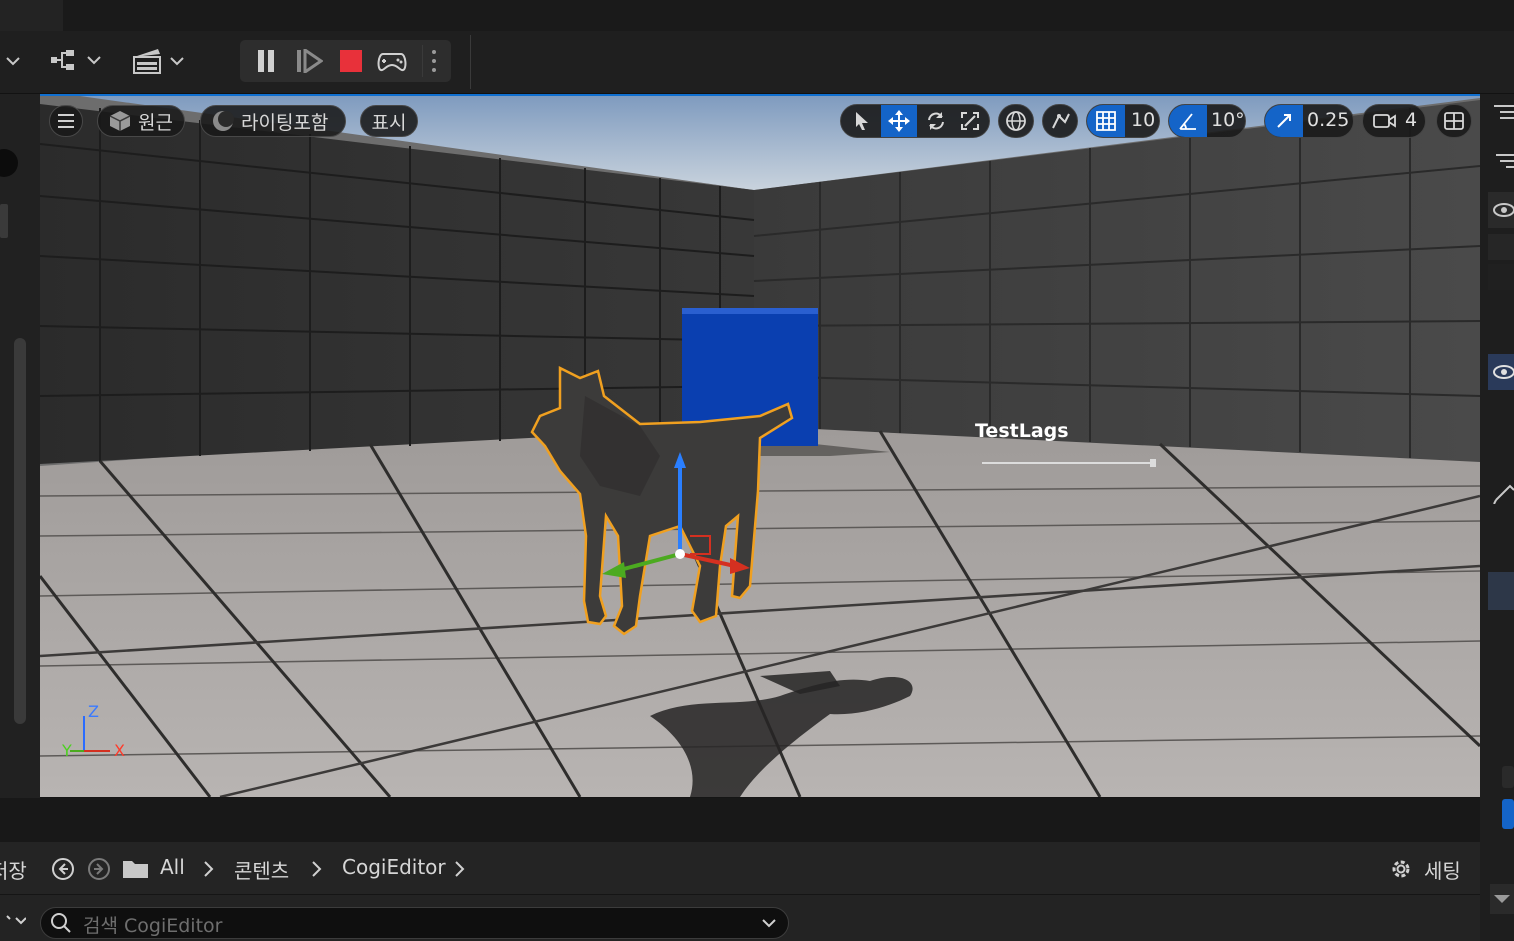  I want to click on perspective-label: 원근, so click(155, 122).